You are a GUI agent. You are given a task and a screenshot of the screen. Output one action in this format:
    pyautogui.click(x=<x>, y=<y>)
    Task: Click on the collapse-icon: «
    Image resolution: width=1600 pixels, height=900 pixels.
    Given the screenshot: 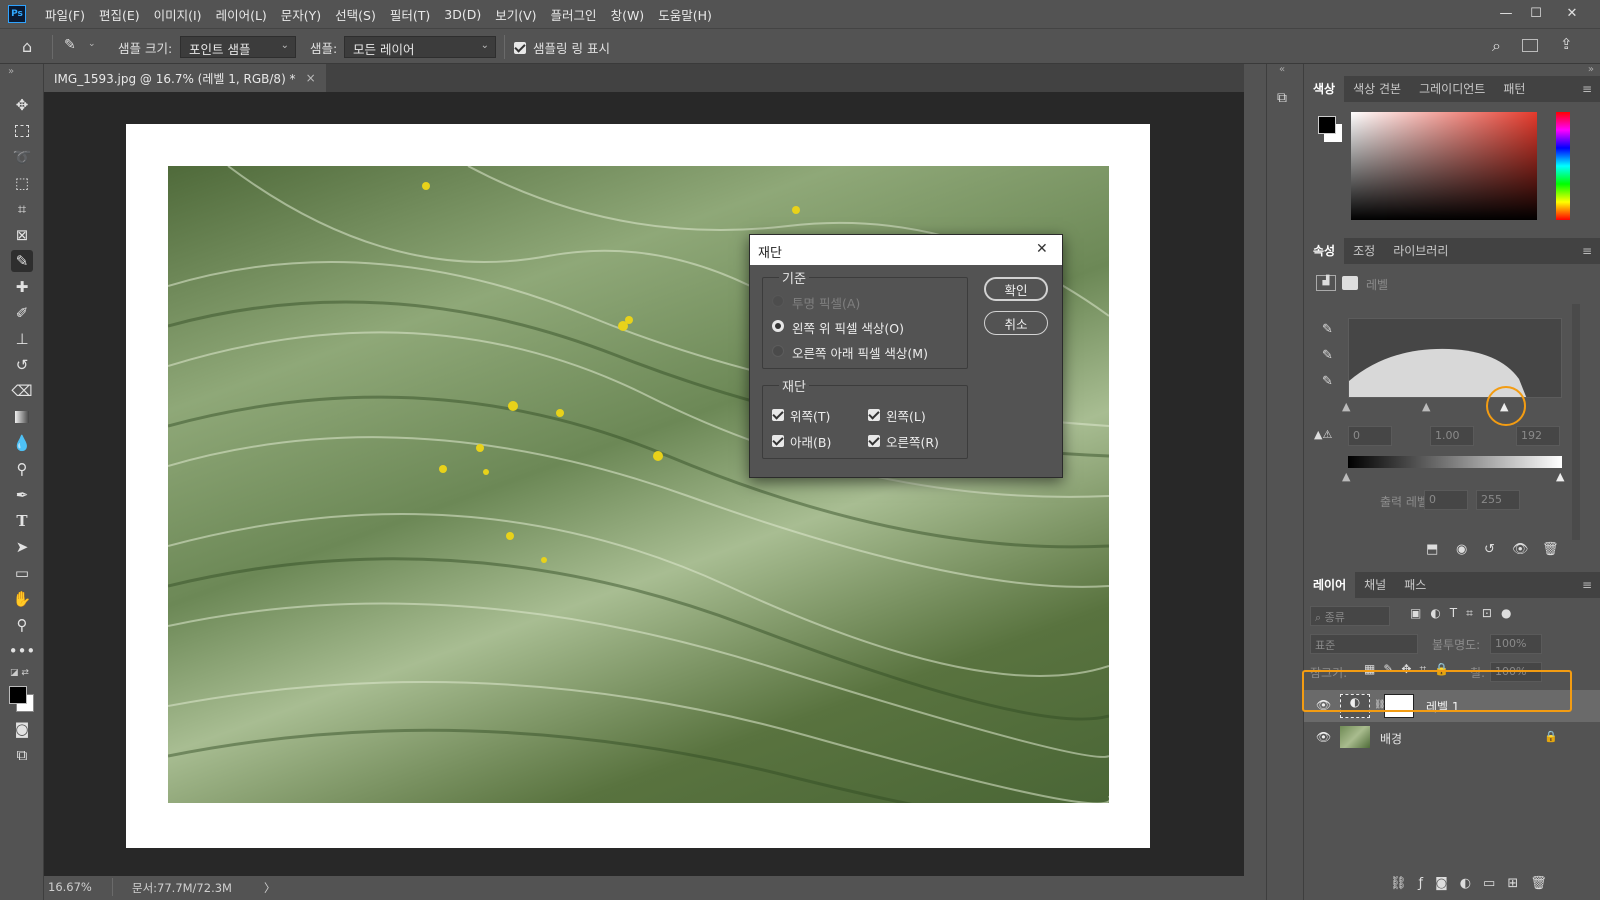 What is the action you would take?
    pyautogui.click(x=1282, y=69)
    